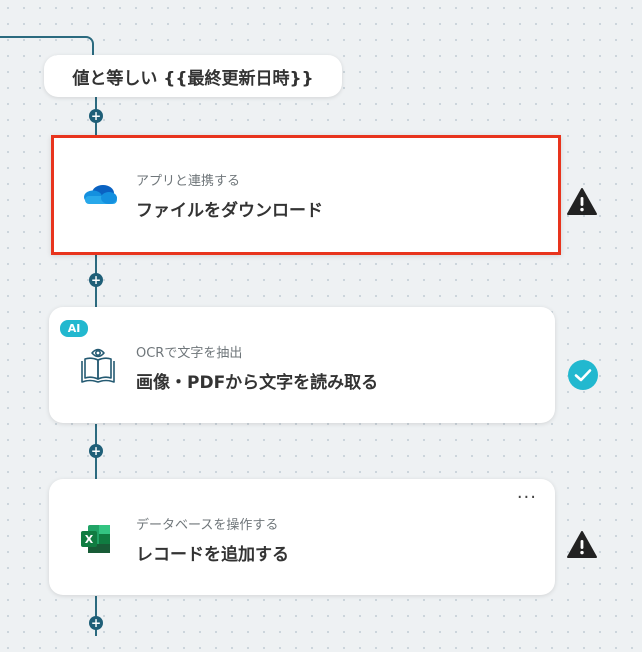 The height and width of the screenshot is (652, 642). Describe the element at coordinates (302, 537) in the screenshot. I see `step-card-add-record: ··· X データベースを操作する レコードを追加する` at that location.